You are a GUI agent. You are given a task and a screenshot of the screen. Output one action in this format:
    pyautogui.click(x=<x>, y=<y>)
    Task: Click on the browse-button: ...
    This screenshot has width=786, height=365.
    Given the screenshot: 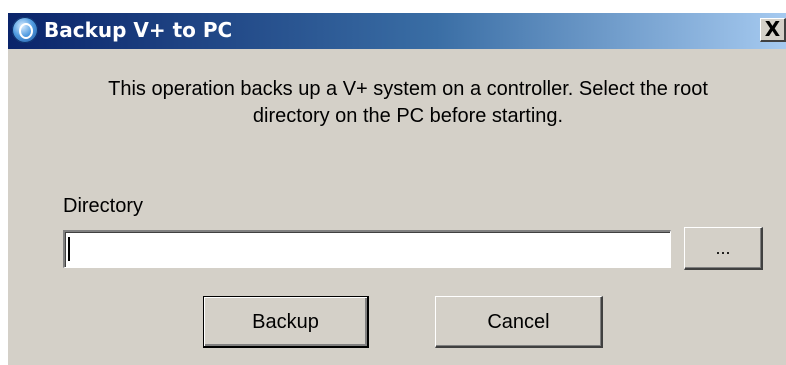 What is the action you would take?
    pyautogui.click(x=723, y=248)
    